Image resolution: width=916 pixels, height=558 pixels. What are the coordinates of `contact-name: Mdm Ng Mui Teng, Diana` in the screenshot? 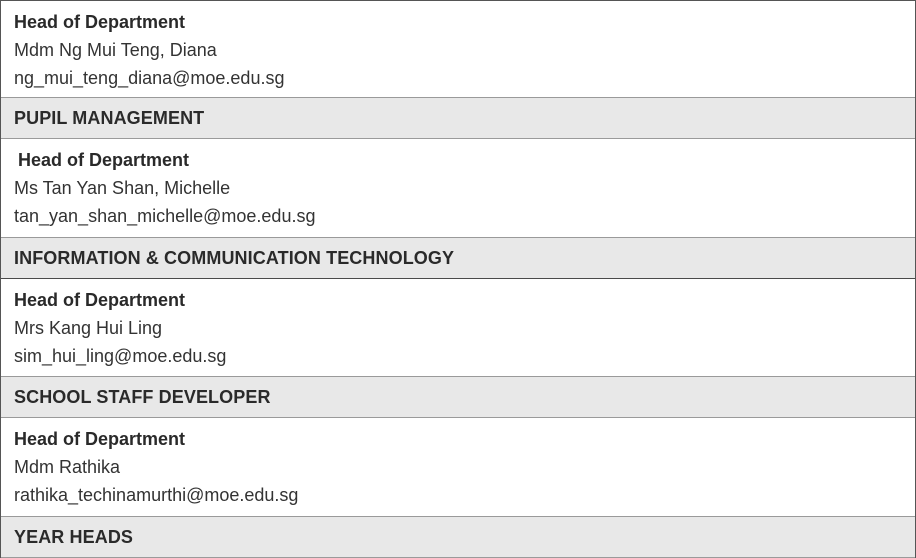 It's located at (115, 50).